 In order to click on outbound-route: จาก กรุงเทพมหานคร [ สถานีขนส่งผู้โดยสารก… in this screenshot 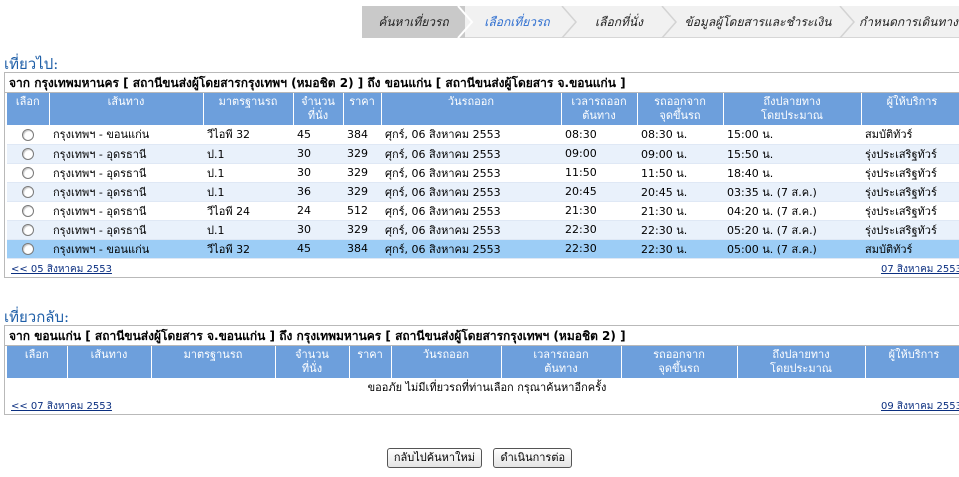, I will do `click(482, 83)`.